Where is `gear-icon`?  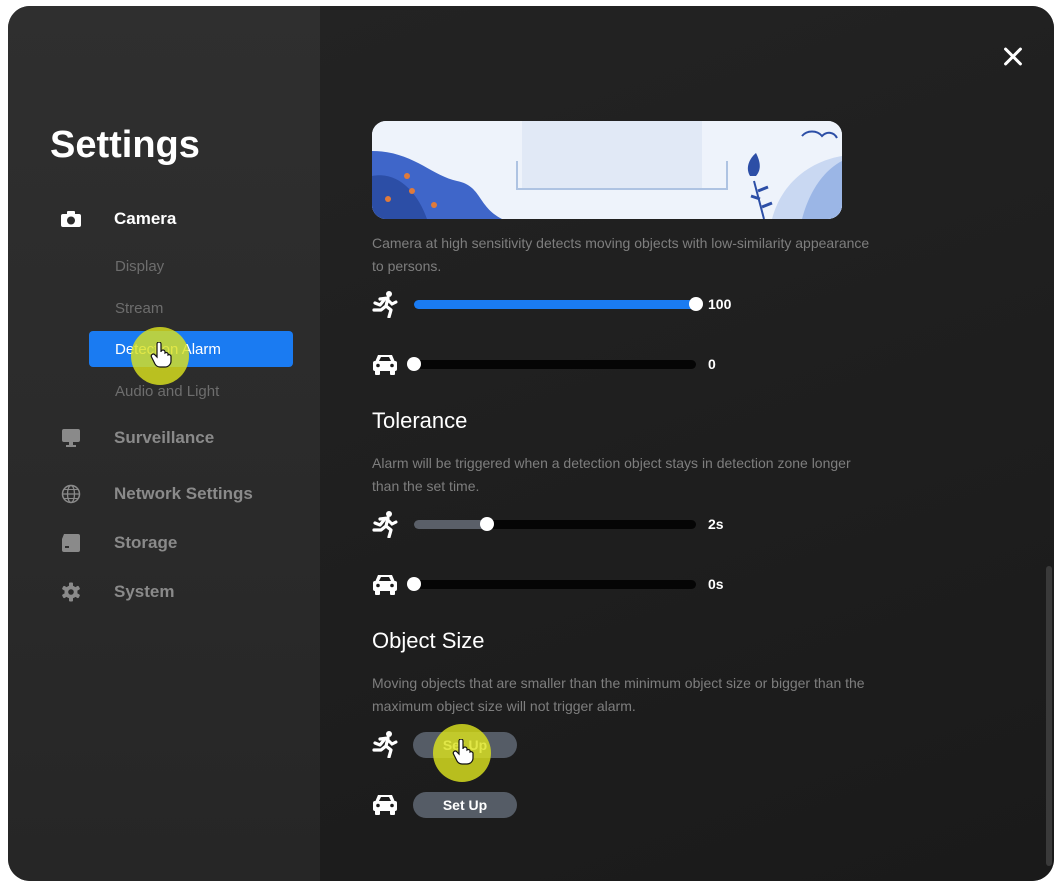
gear-icon is located at coordinates (71, 592).